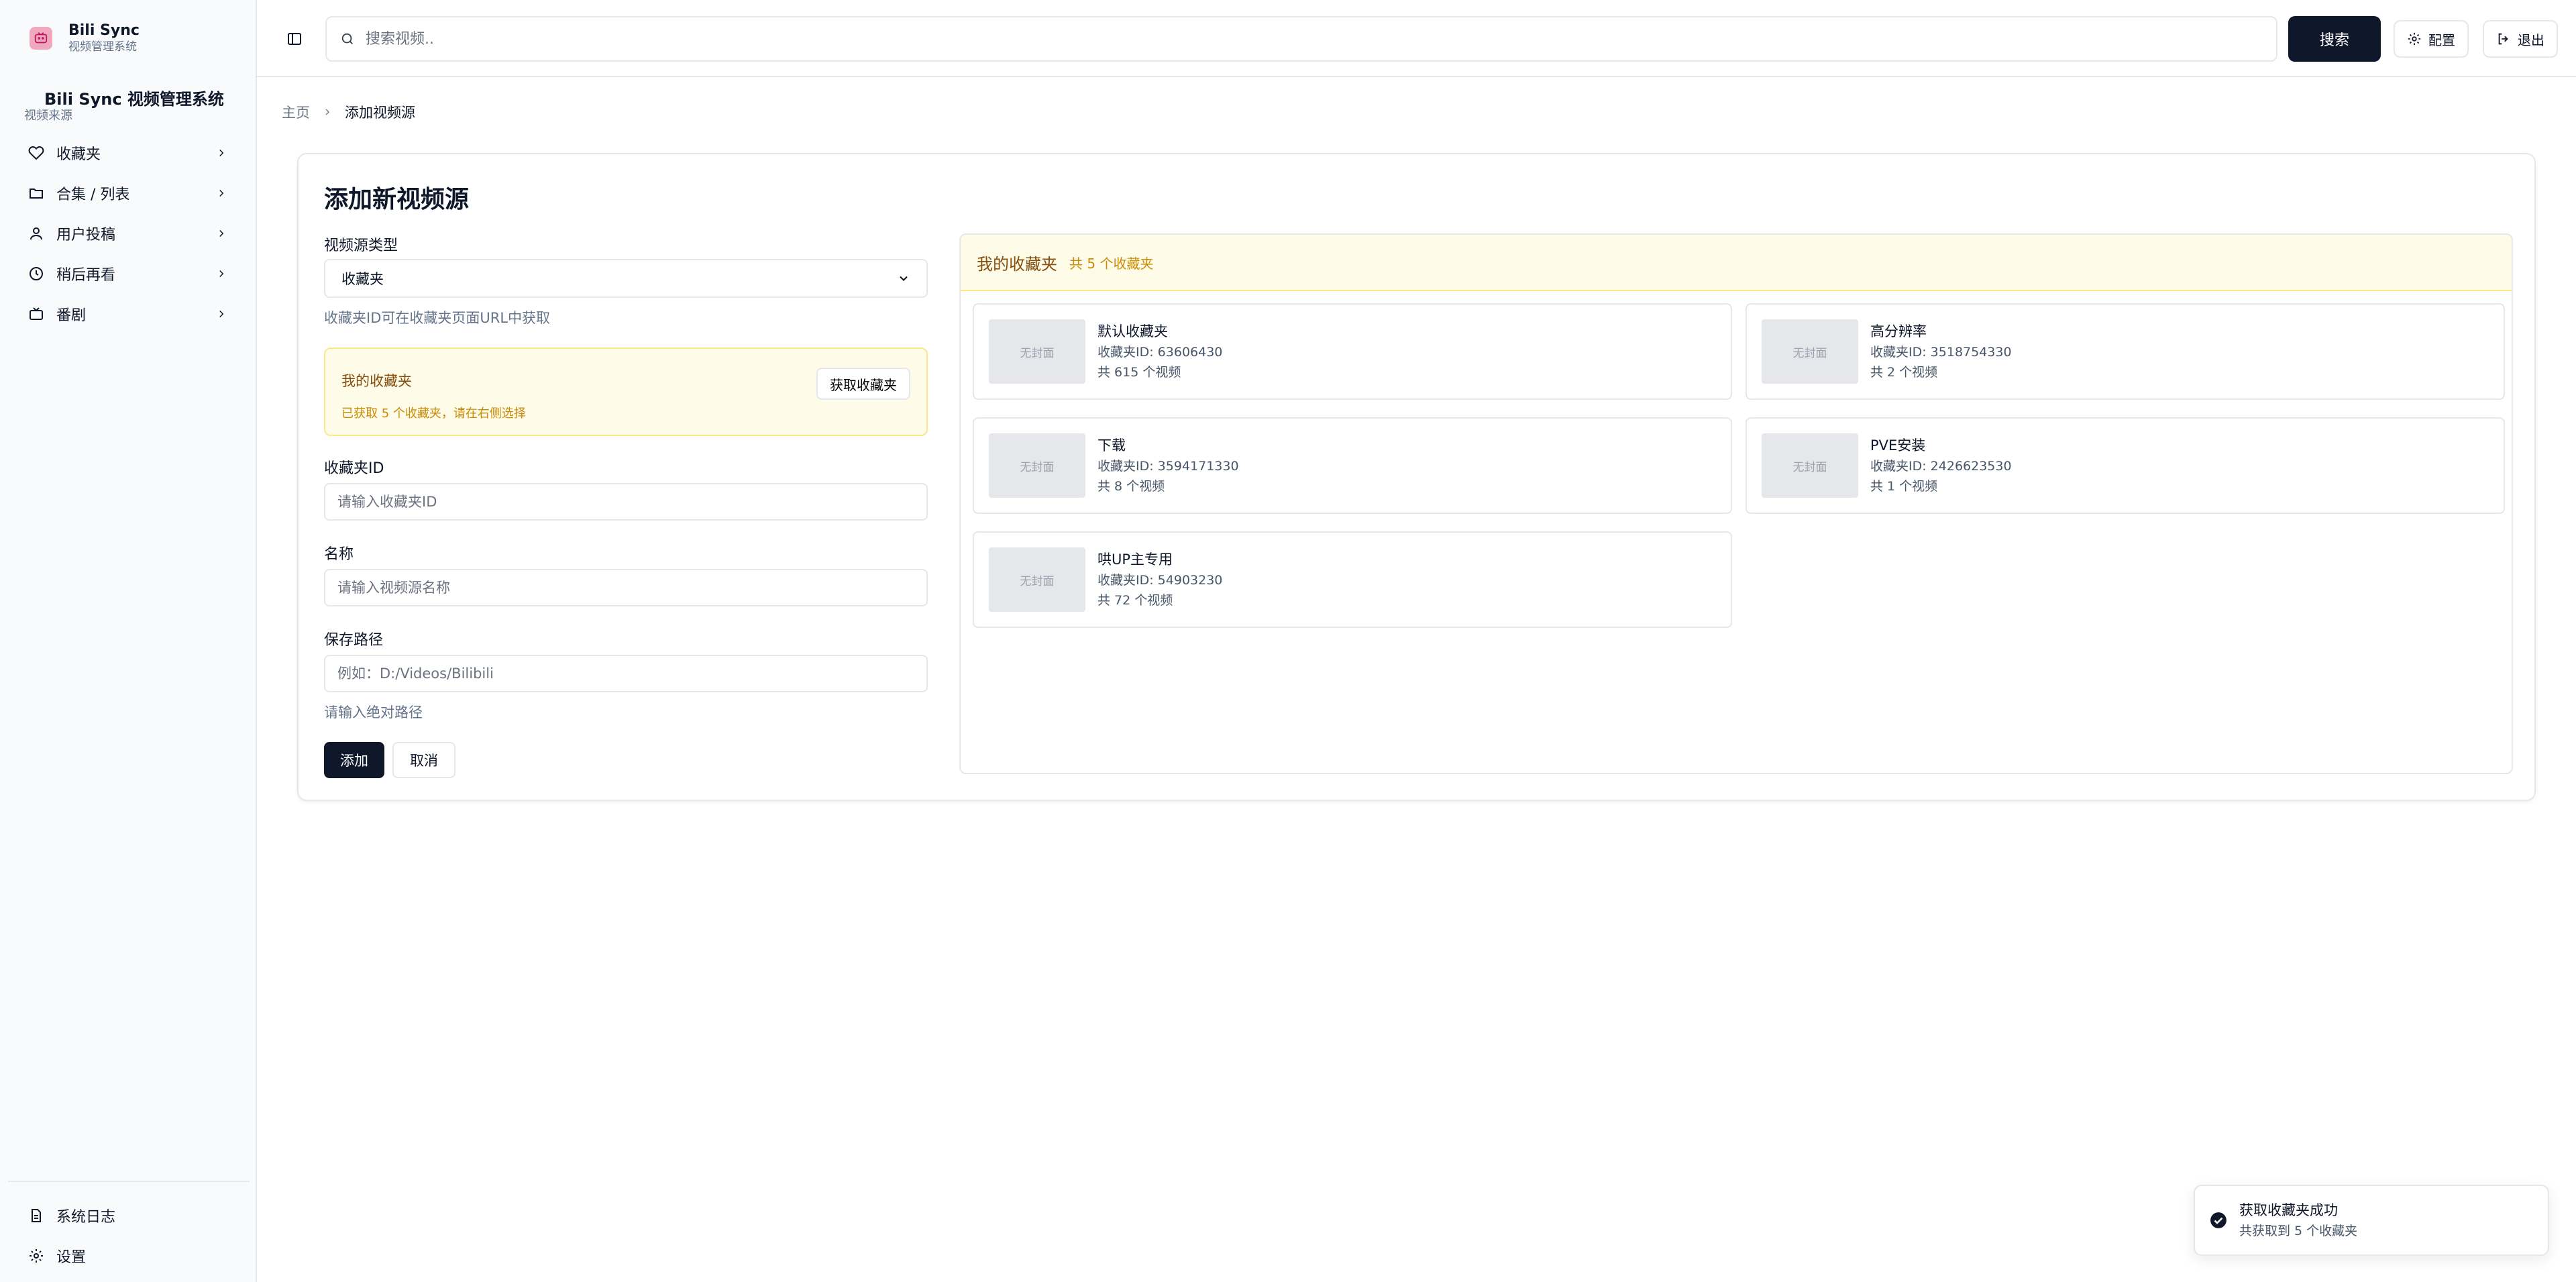 The width and height of the screenshot is (2576, 1282). I want to click on favorite-card: 无封面 高分辨率 收藏夹ID: 3518754330 共 2 个视频, so click(2125, 351).